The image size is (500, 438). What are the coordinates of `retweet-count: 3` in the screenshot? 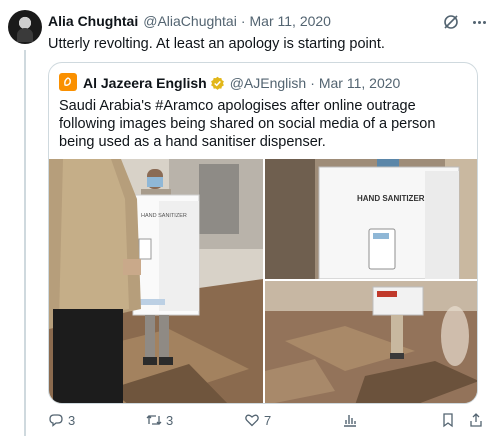 It's located at (170, 420).